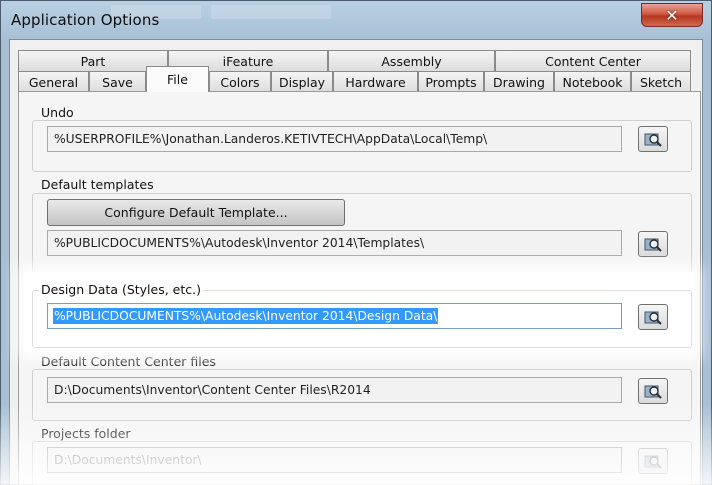 Image resolution: width=712 pixels, height=485 pixels. What do you see at coordinates (302, 81) in the screenshot?
I see `tab-display: Display` at bounding box center [302, 81].